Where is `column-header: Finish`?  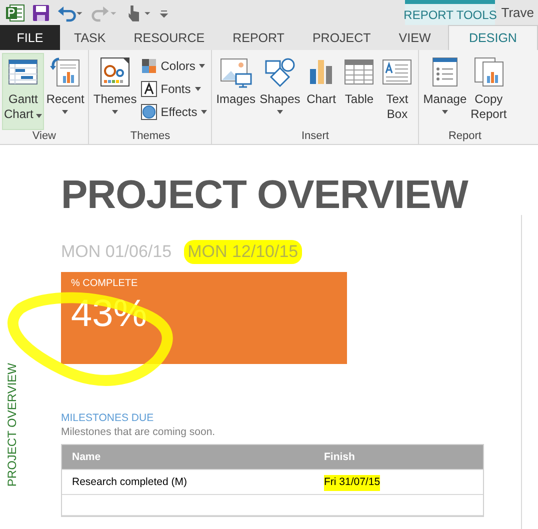
column-header: Finish is located at coordinates (339, 457).